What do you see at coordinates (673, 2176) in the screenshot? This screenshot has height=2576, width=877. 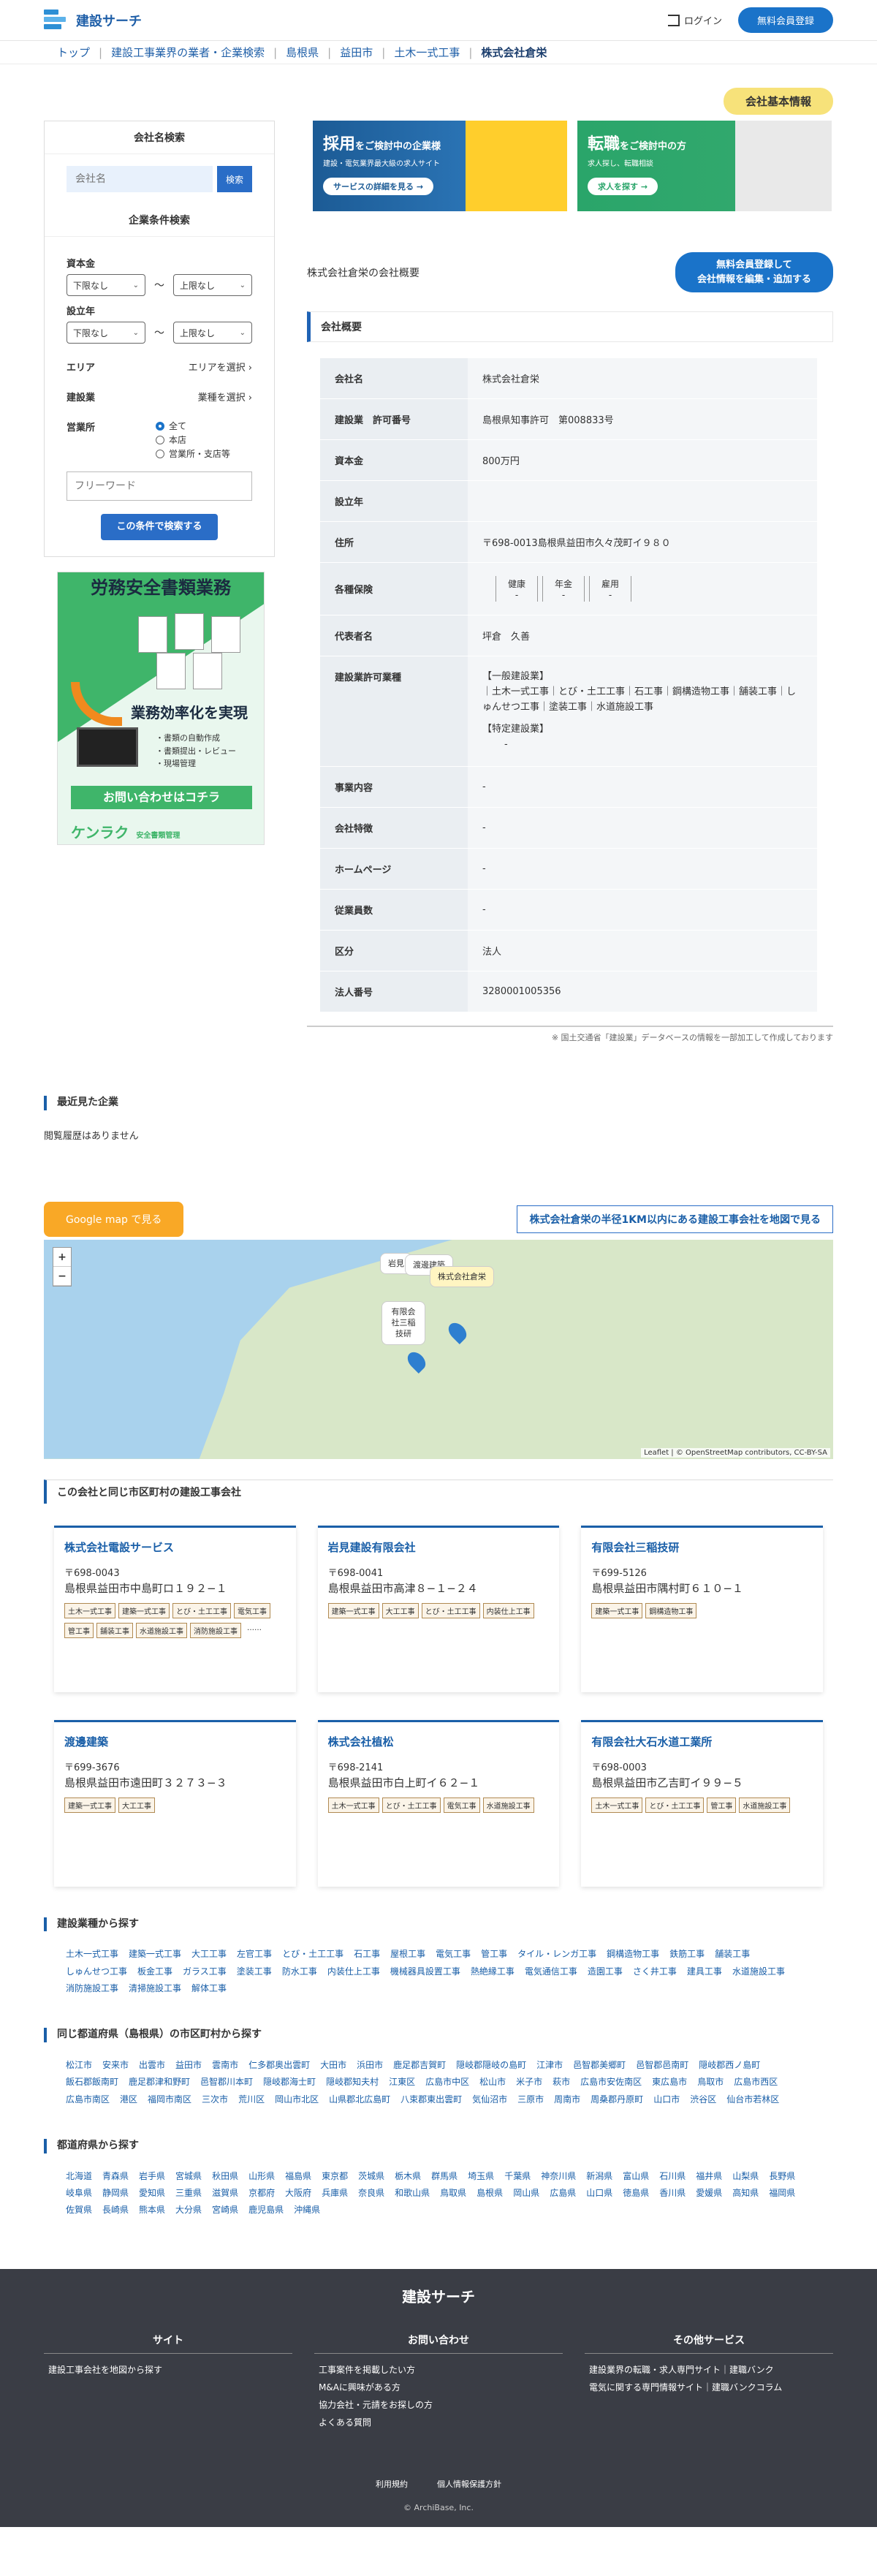 I see `pref-link: 石川県` at bounding box center [673, 2176].